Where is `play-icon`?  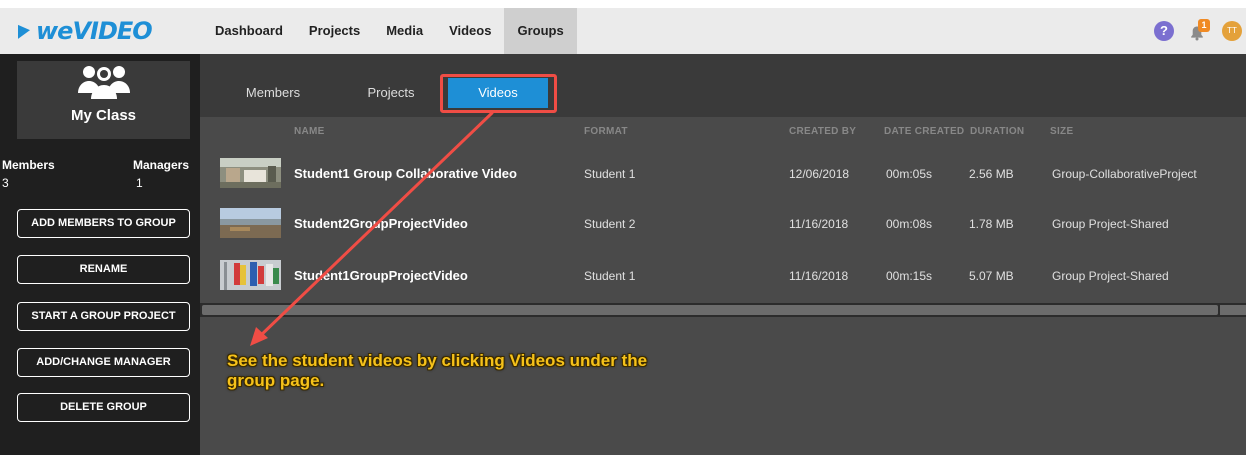
play-icon is located at coordinates (24, 31).